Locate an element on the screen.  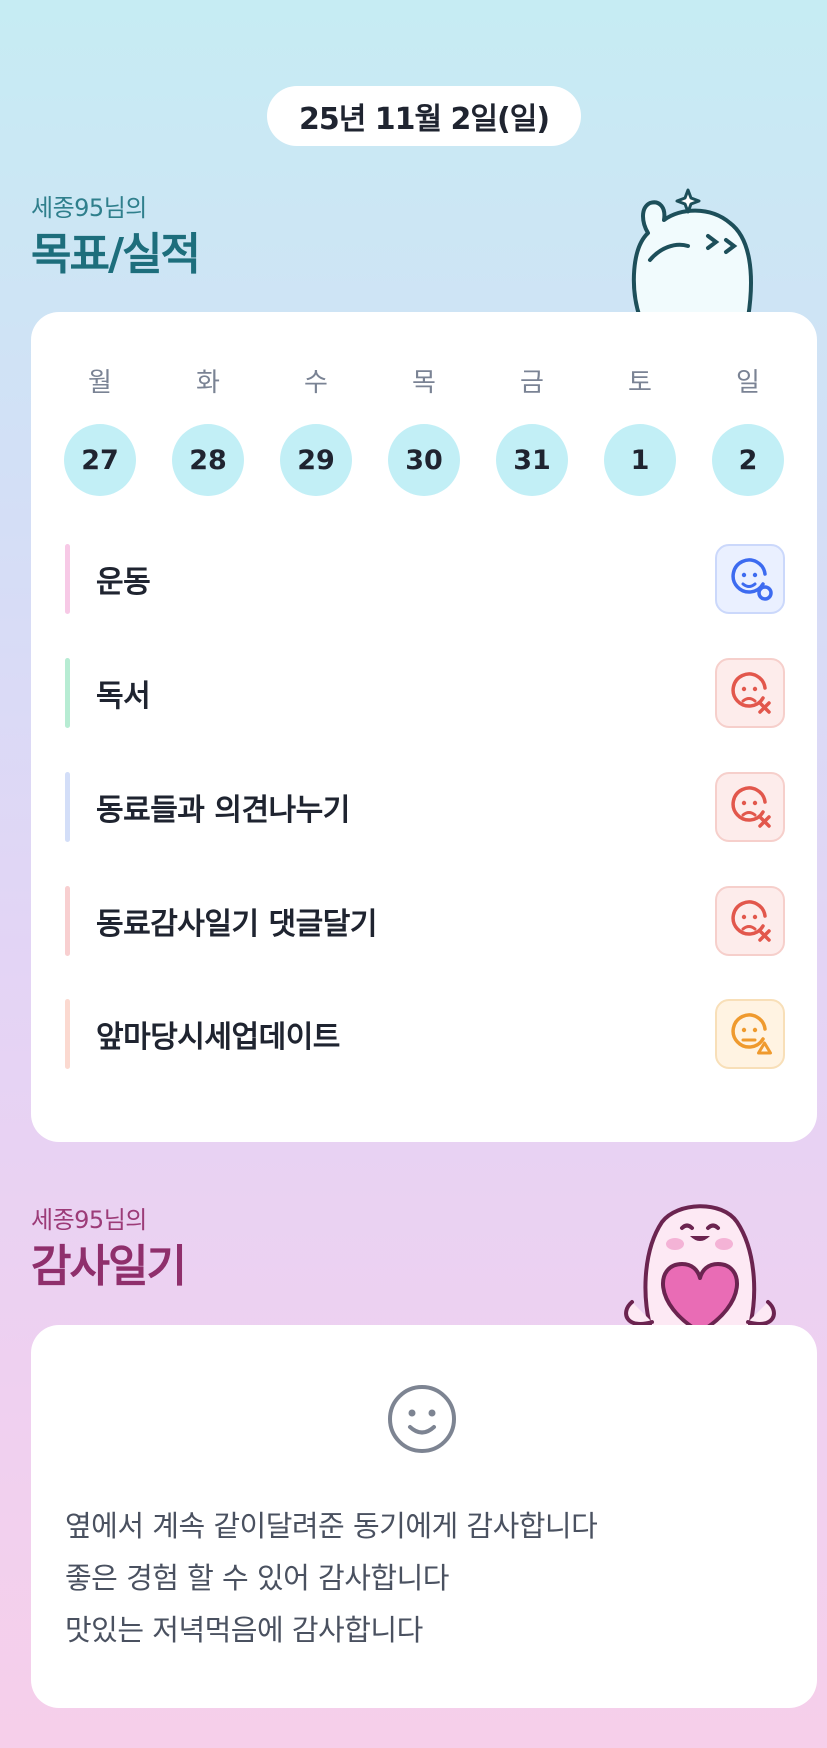
smile-check-icon is located at coordinates (752, 579).